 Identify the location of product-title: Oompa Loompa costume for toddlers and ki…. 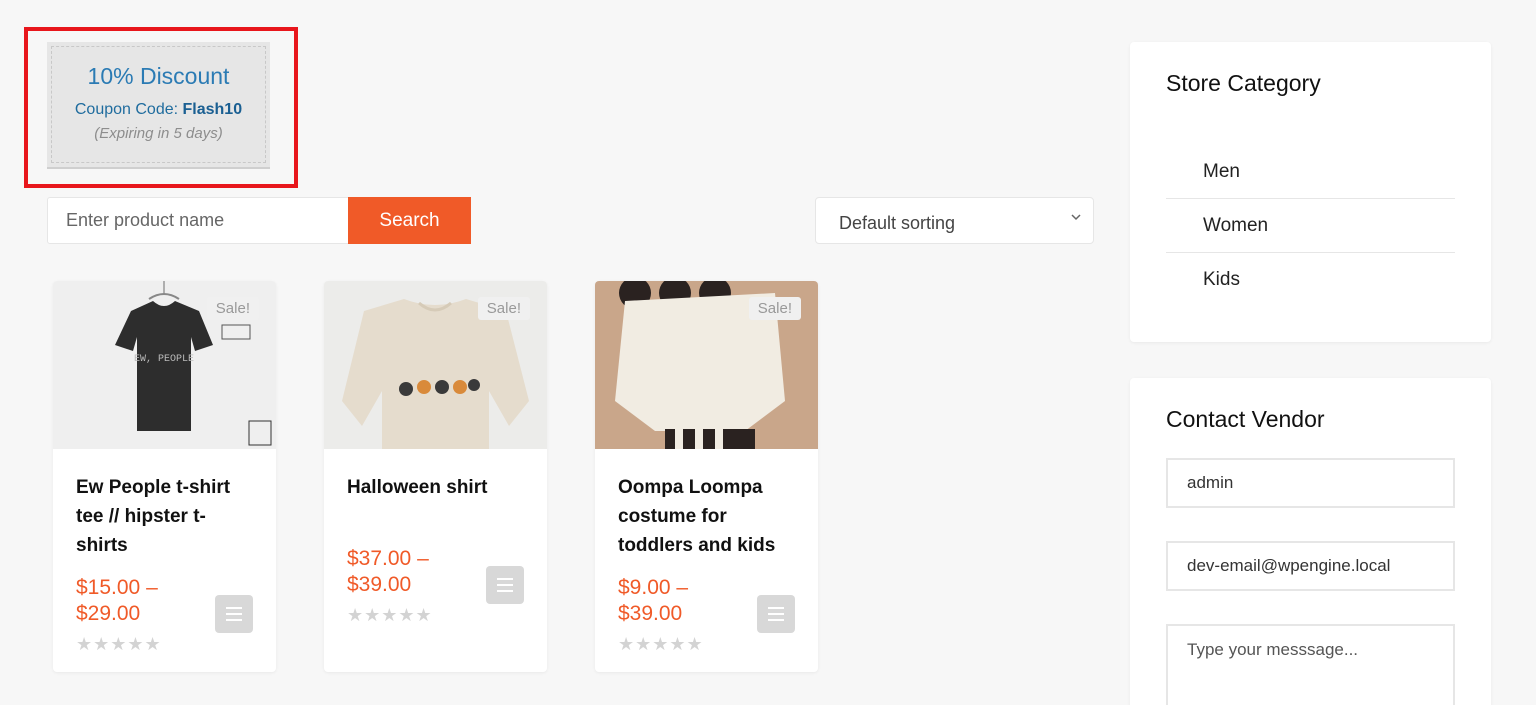
(708, 516).